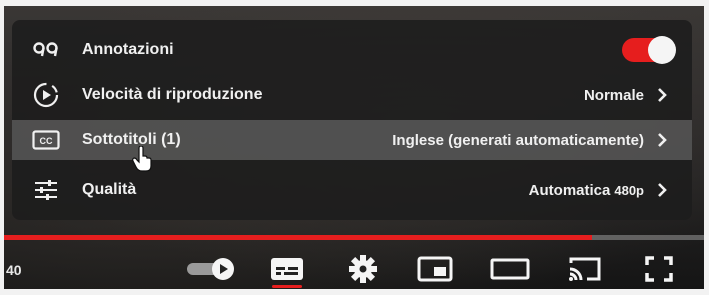  I want to click on theater-mode-icon, so click(510, 269).